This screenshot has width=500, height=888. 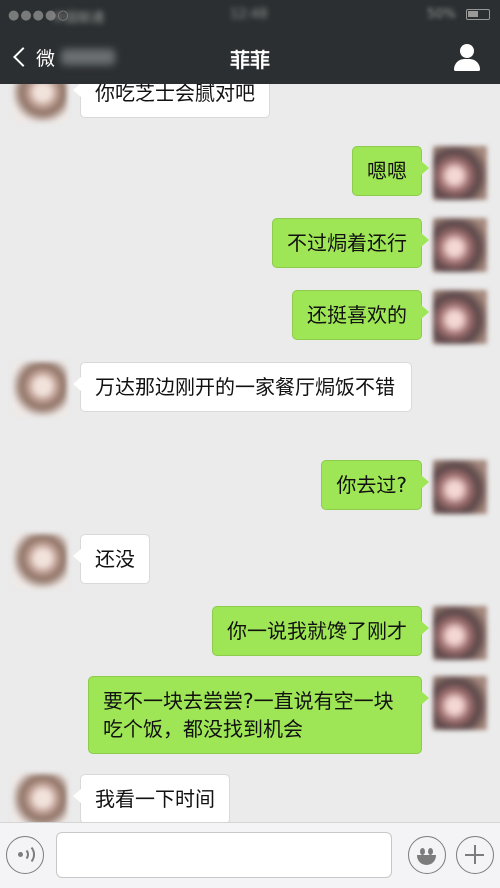 I want to click on status-right: 50%, so click(x=455, y=14).